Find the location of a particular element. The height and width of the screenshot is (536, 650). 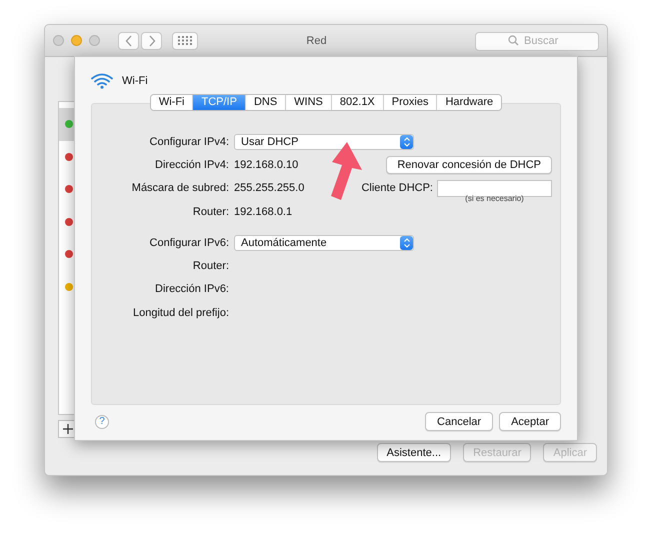

zoom-button is located at coordinates (94, 40).